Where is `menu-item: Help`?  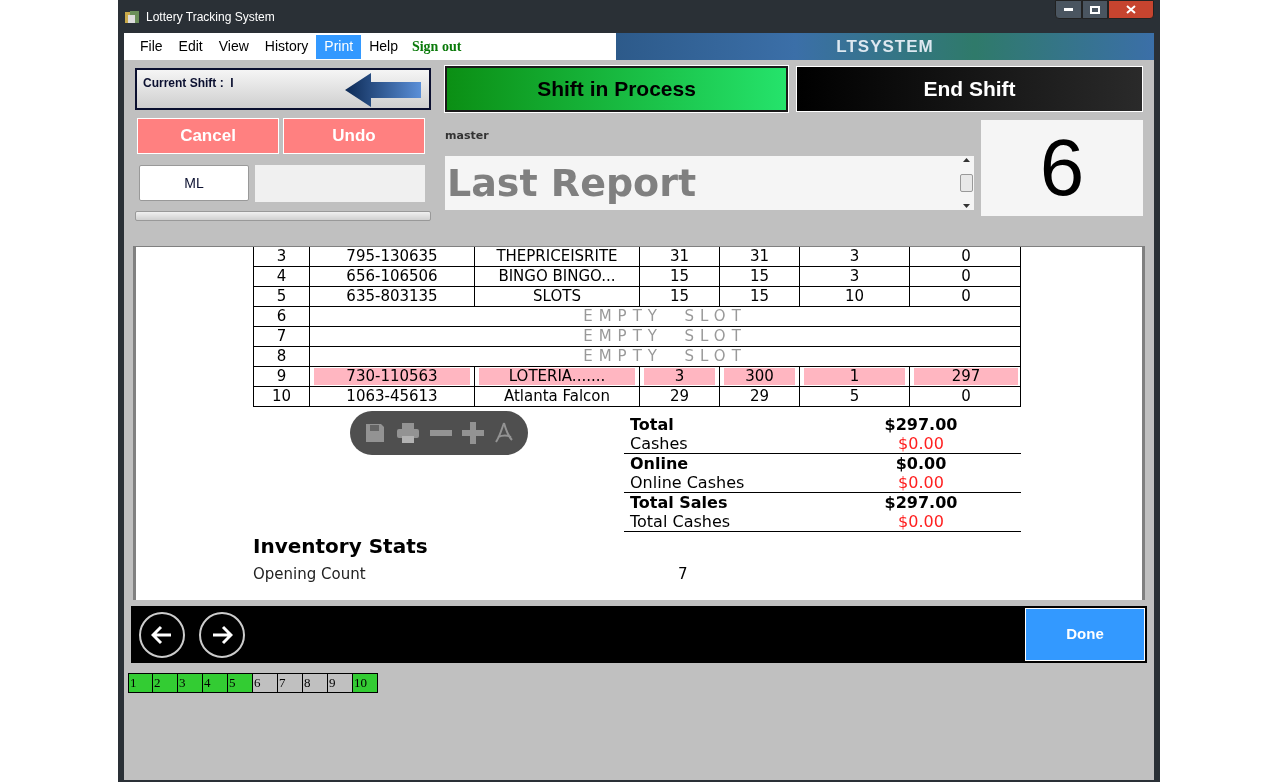 menu-item: Help is located at coordinates (383, 46).